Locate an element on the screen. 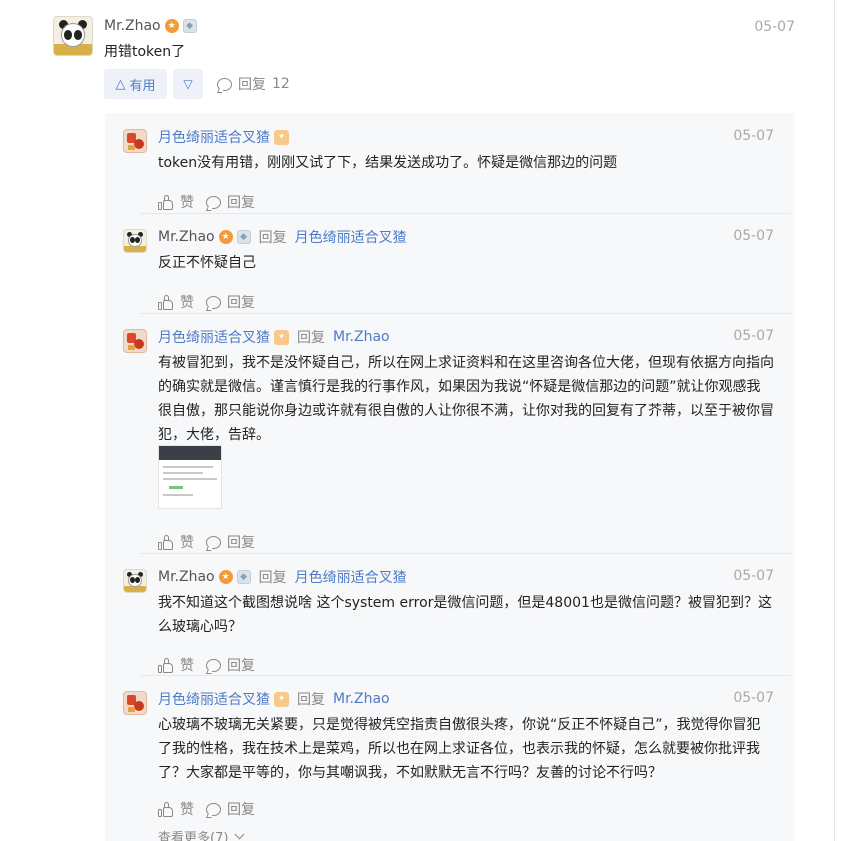 Image resolution: width=857 pixels, height=841 pixels. reply-count: 12 is located at coordinates (281, 84).